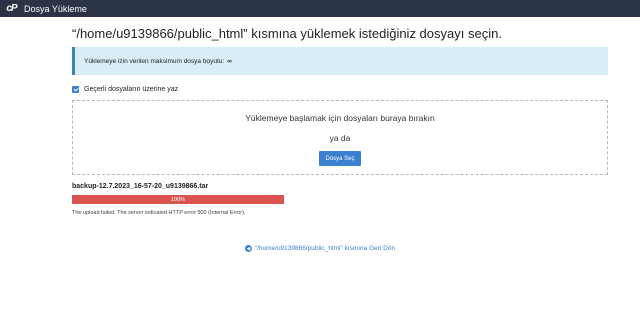  Describe the element at coordinates (320, 8) in the screenshot. I see `top-bar: cP Dosya Yükleme` at that location.